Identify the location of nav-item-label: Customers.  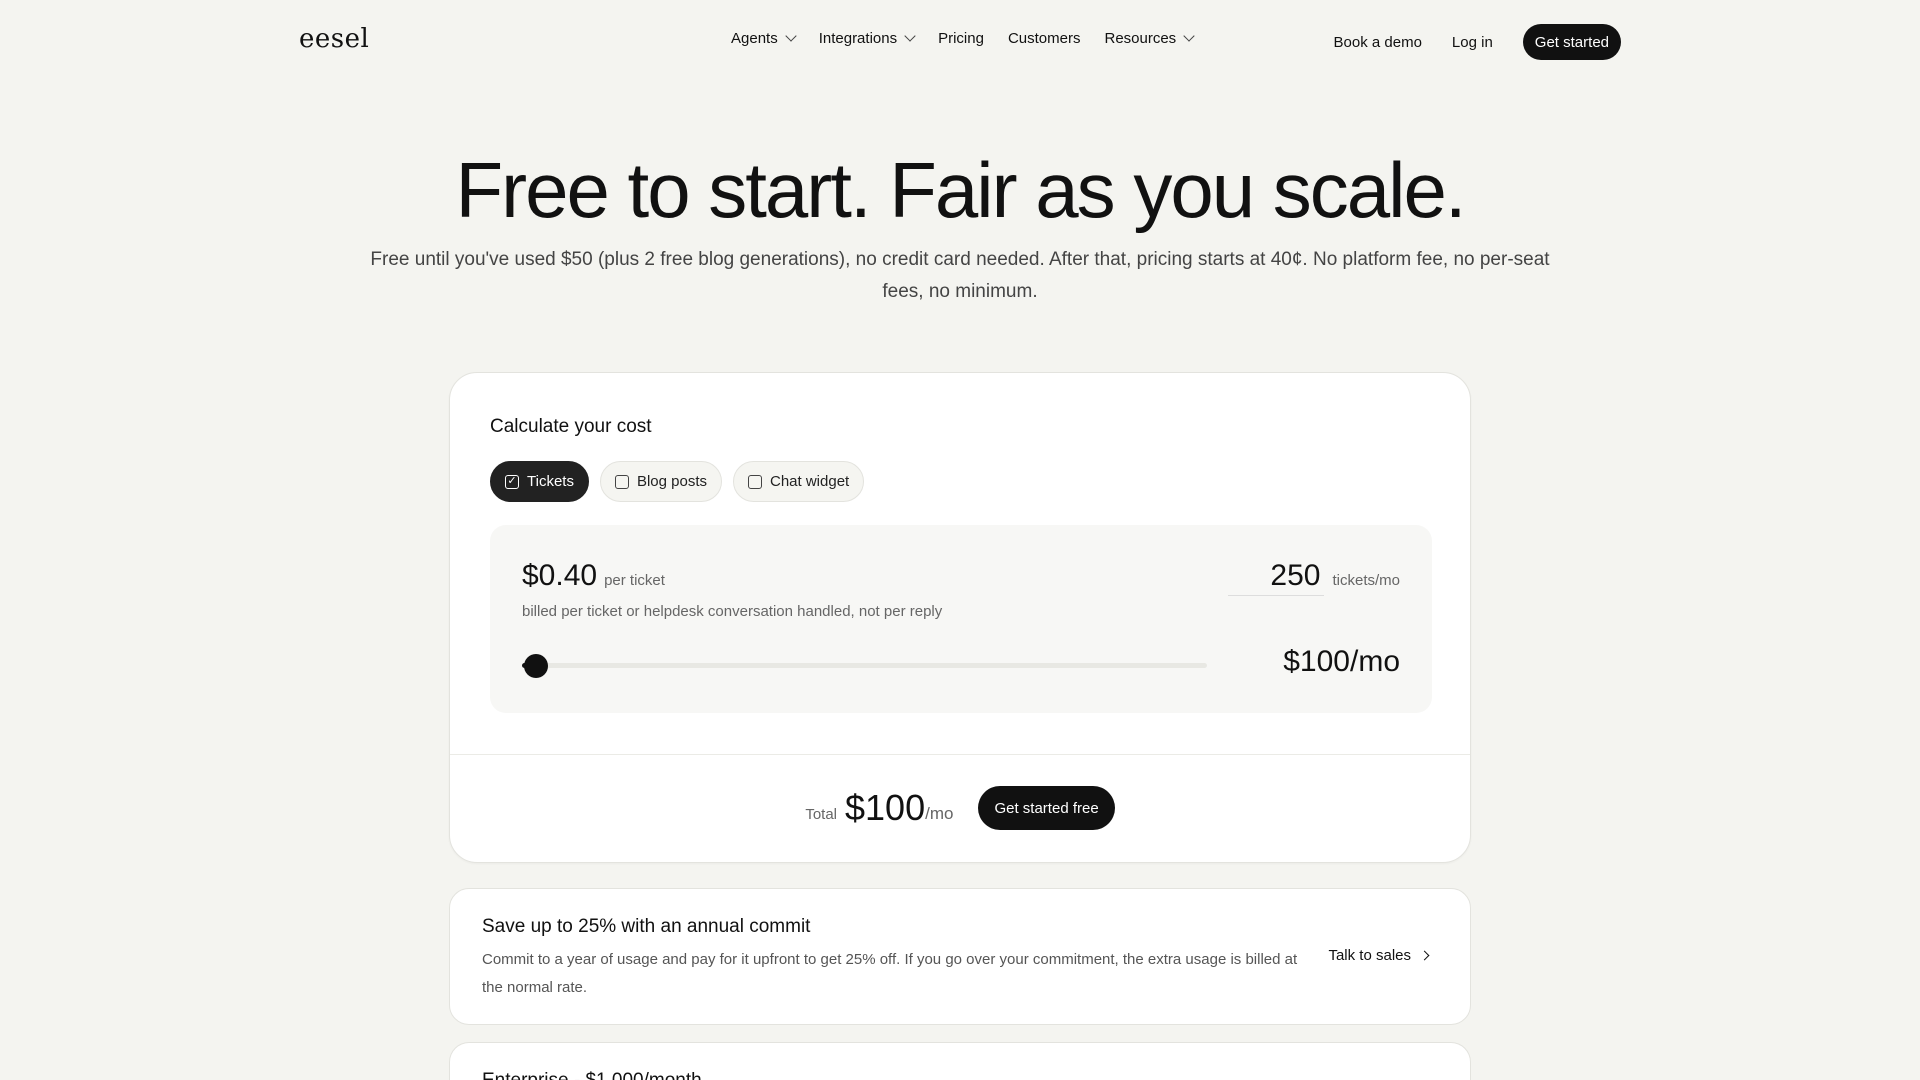
(1044, 38).